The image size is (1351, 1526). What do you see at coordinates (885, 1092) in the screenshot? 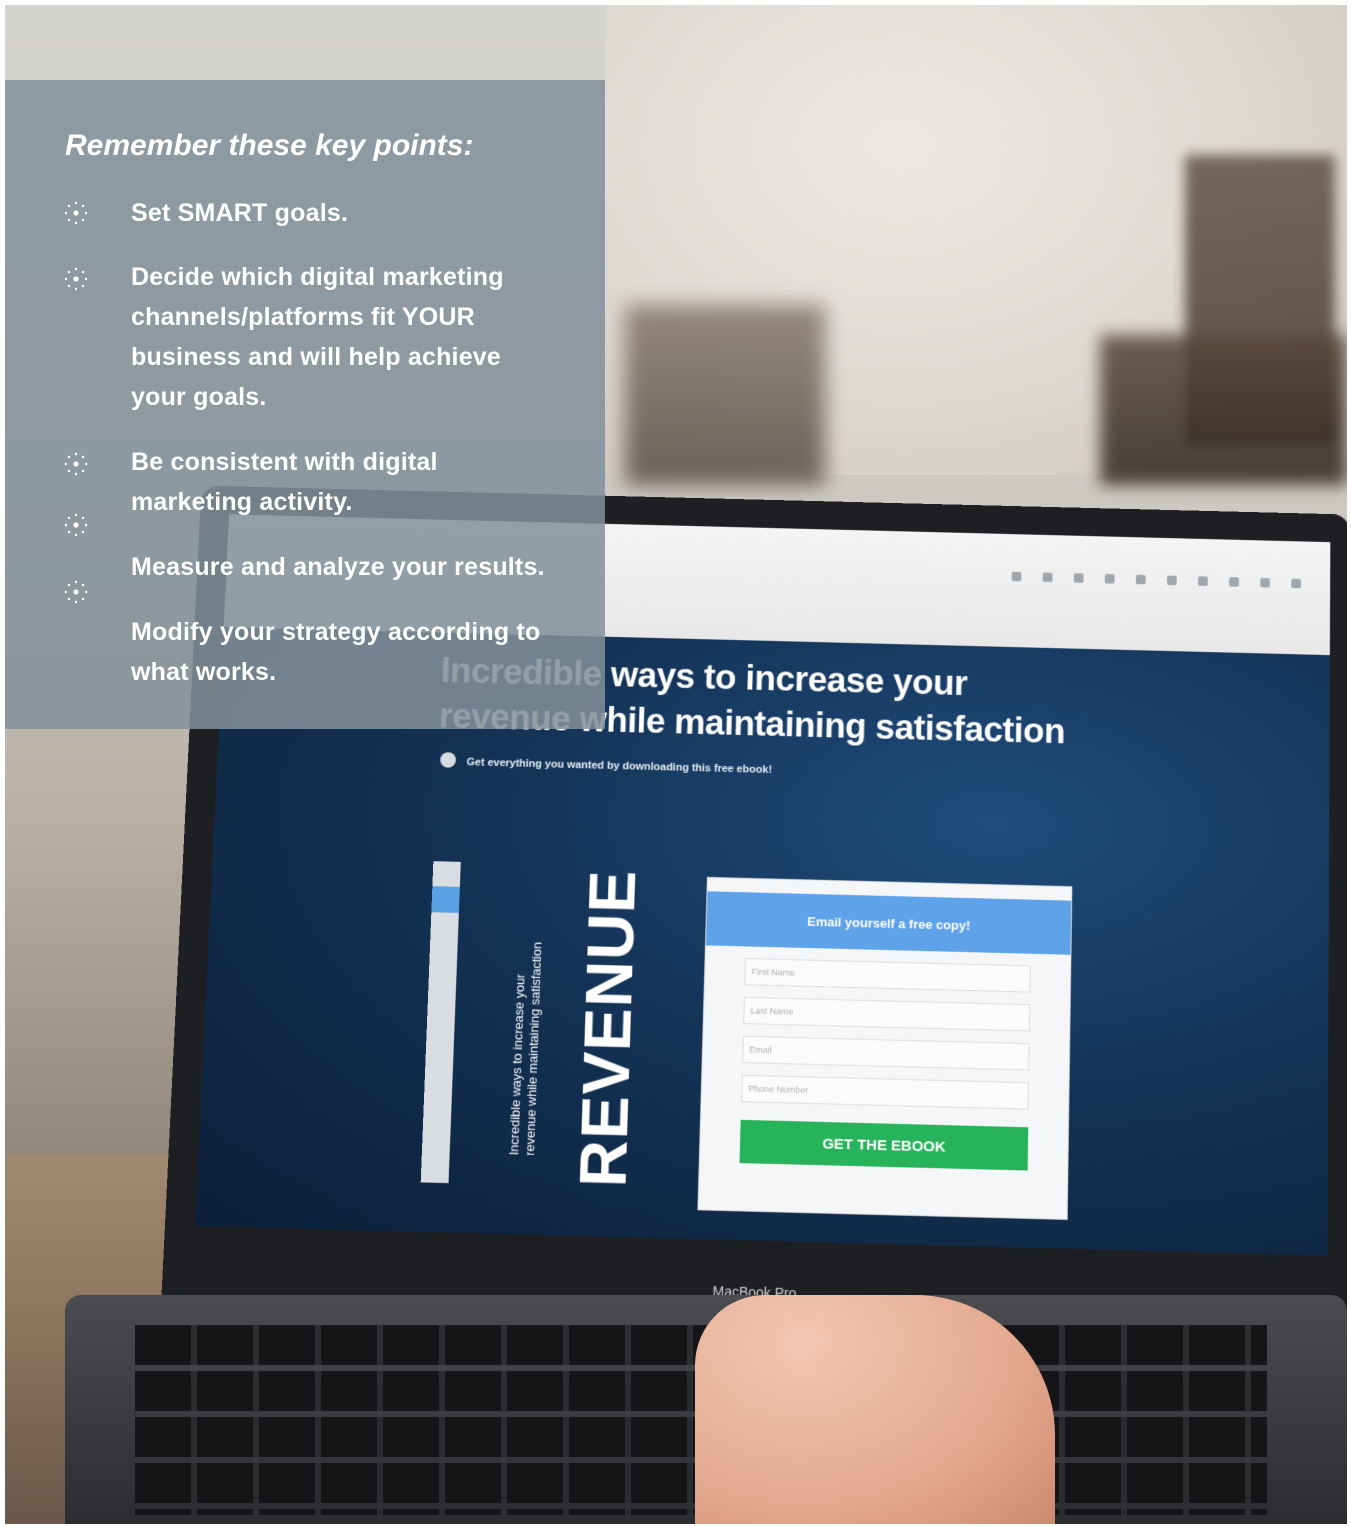
I see `phone-number-field: Phone Number` at bounding box center [885, 1092].